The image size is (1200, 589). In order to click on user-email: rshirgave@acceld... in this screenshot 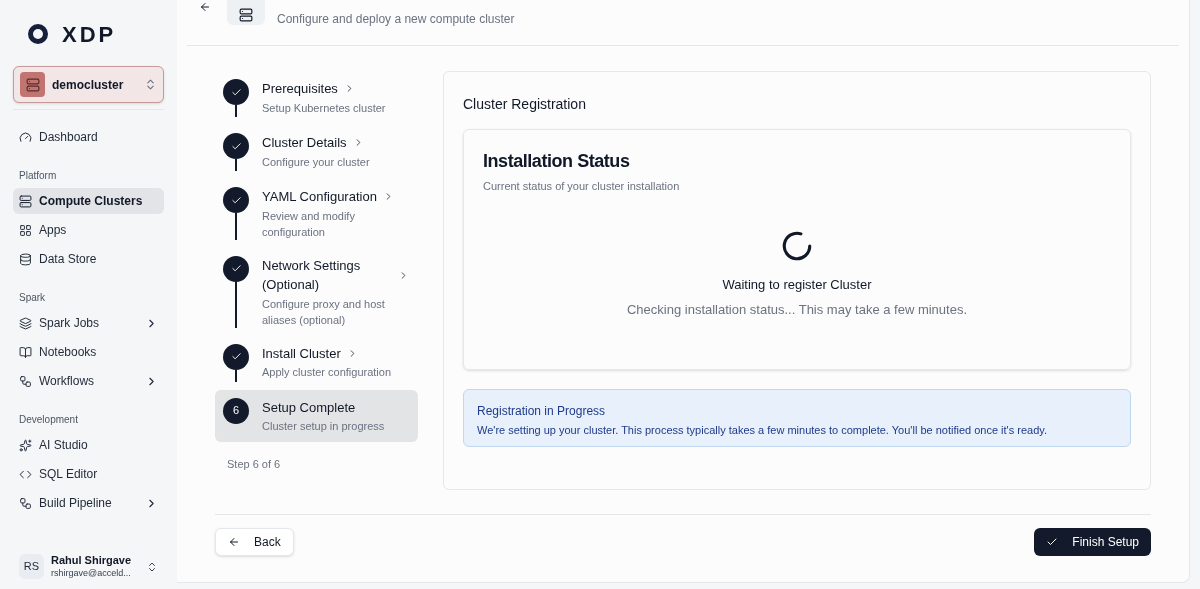, I will do `click(91, 573)`.